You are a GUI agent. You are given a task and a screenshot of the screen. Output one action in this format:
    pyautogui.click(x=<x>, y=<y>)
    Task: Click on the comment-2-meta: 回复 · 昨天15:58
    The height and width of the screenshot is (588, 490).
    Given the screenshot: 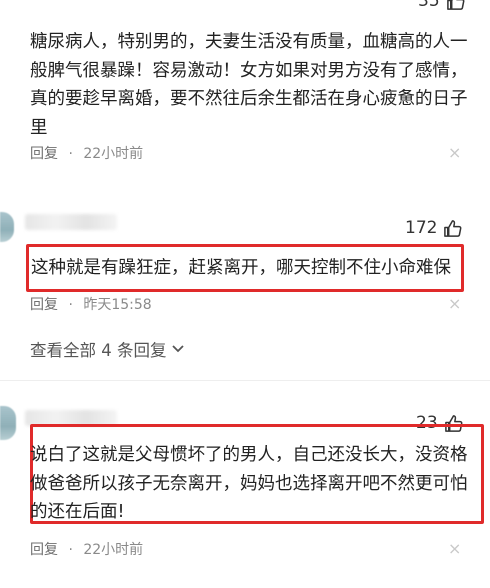 What is the action you would take?
    pyautogui.click(x=91, y=304)
    